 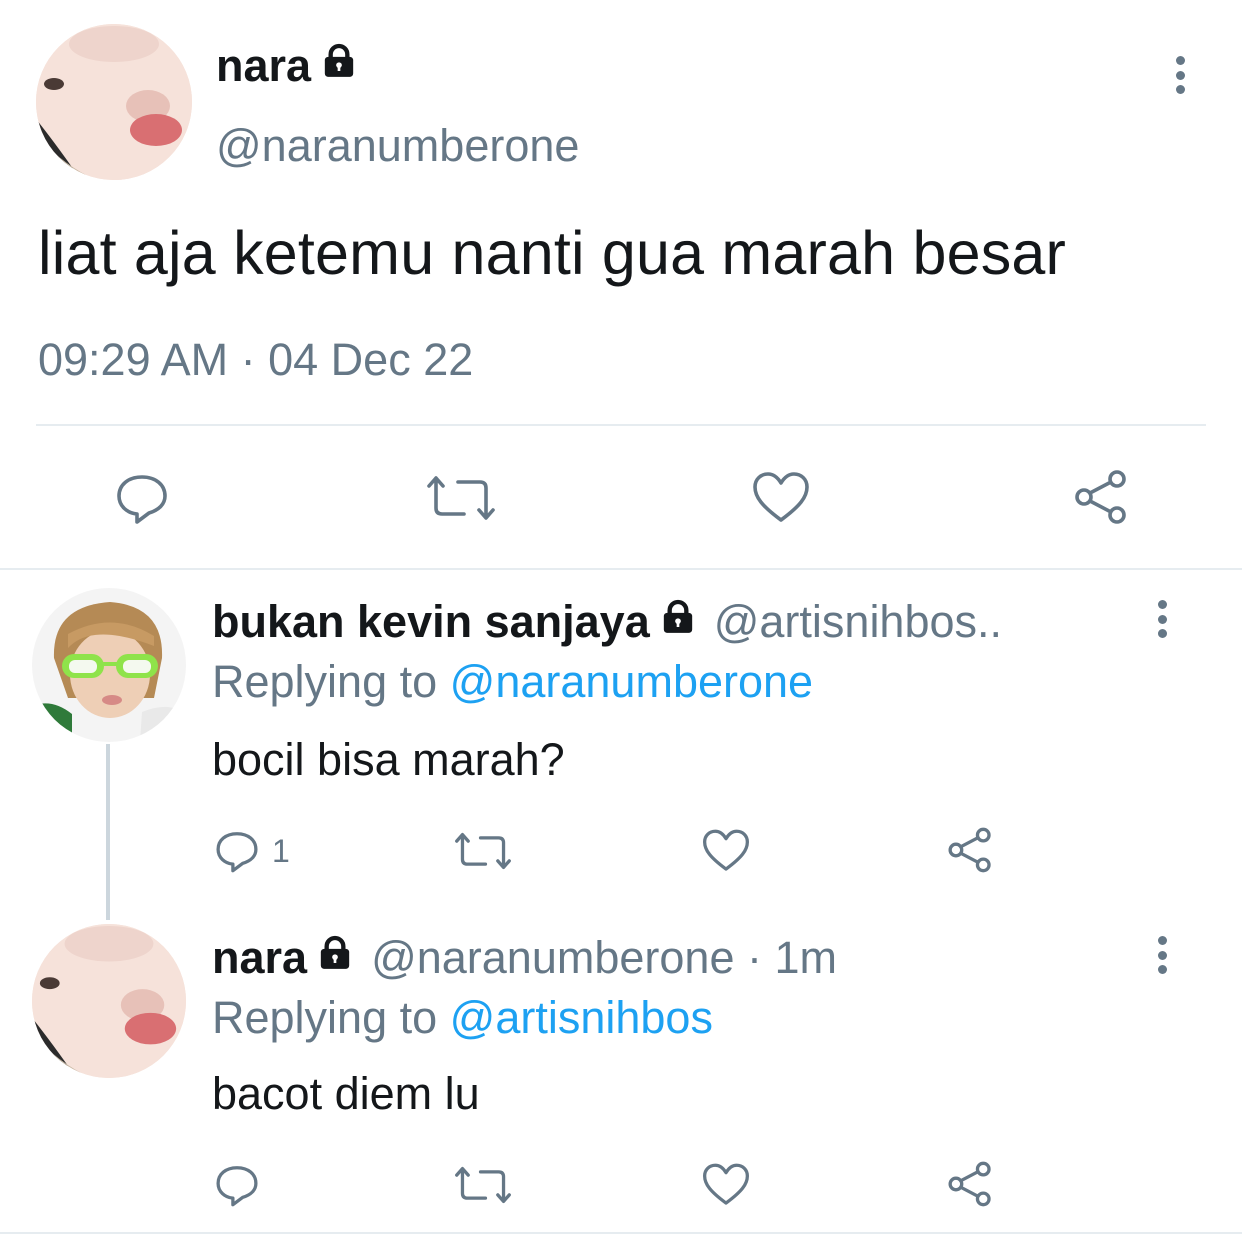 I want to click on author-handle: @naranumberone, so click(x=397, y=146).